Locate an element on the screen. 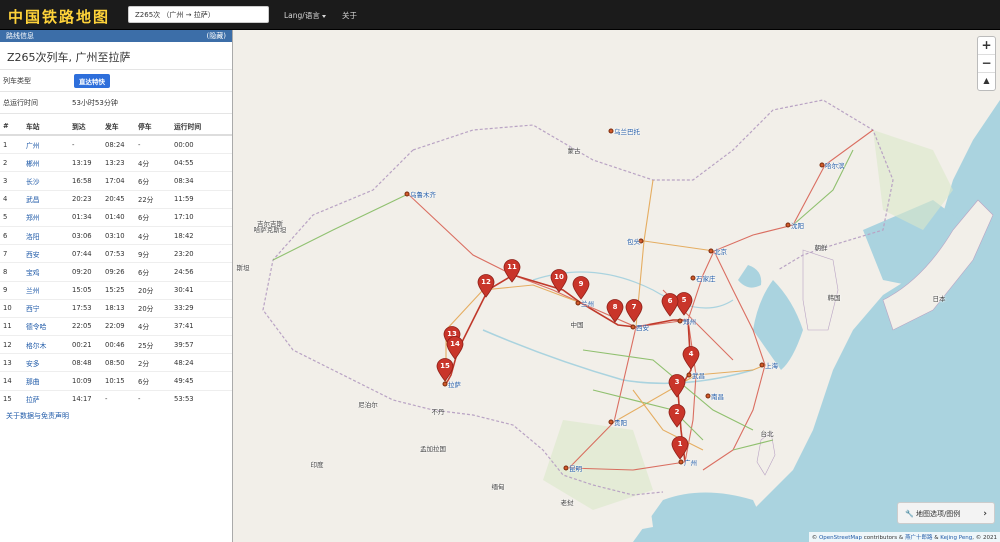 The height and width of the screenshot is (542, 1000). city-label: 上海 is located at coordinates (771, 365).